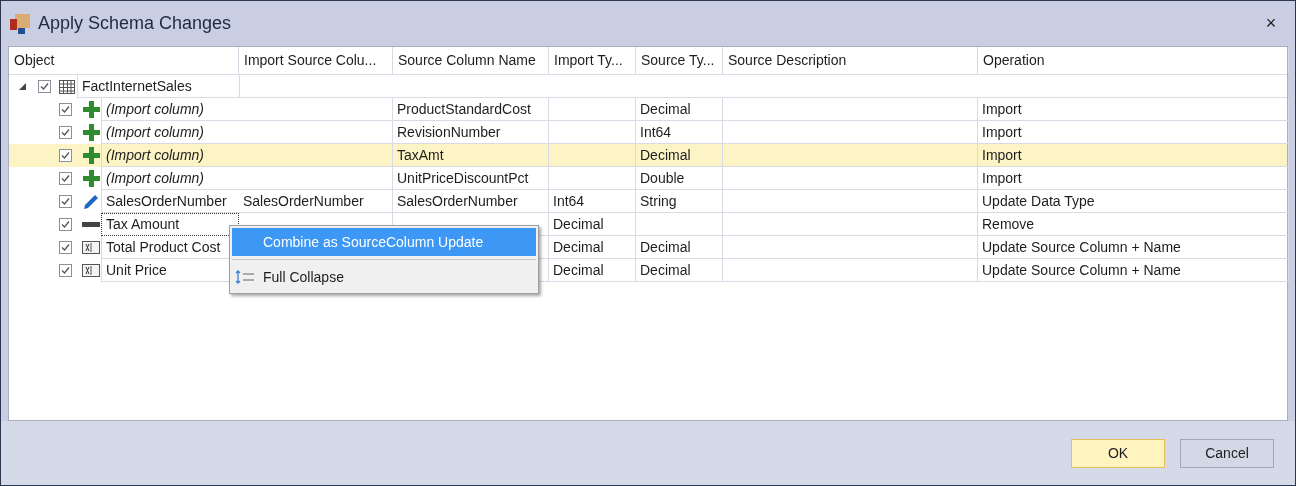 The width and height of the screenshot is (1296, 486). What do you see at coordinates (135, 23) in the screenshot?
I see `window-title: Apply Schema Changes` at bounding box center [135, 23].